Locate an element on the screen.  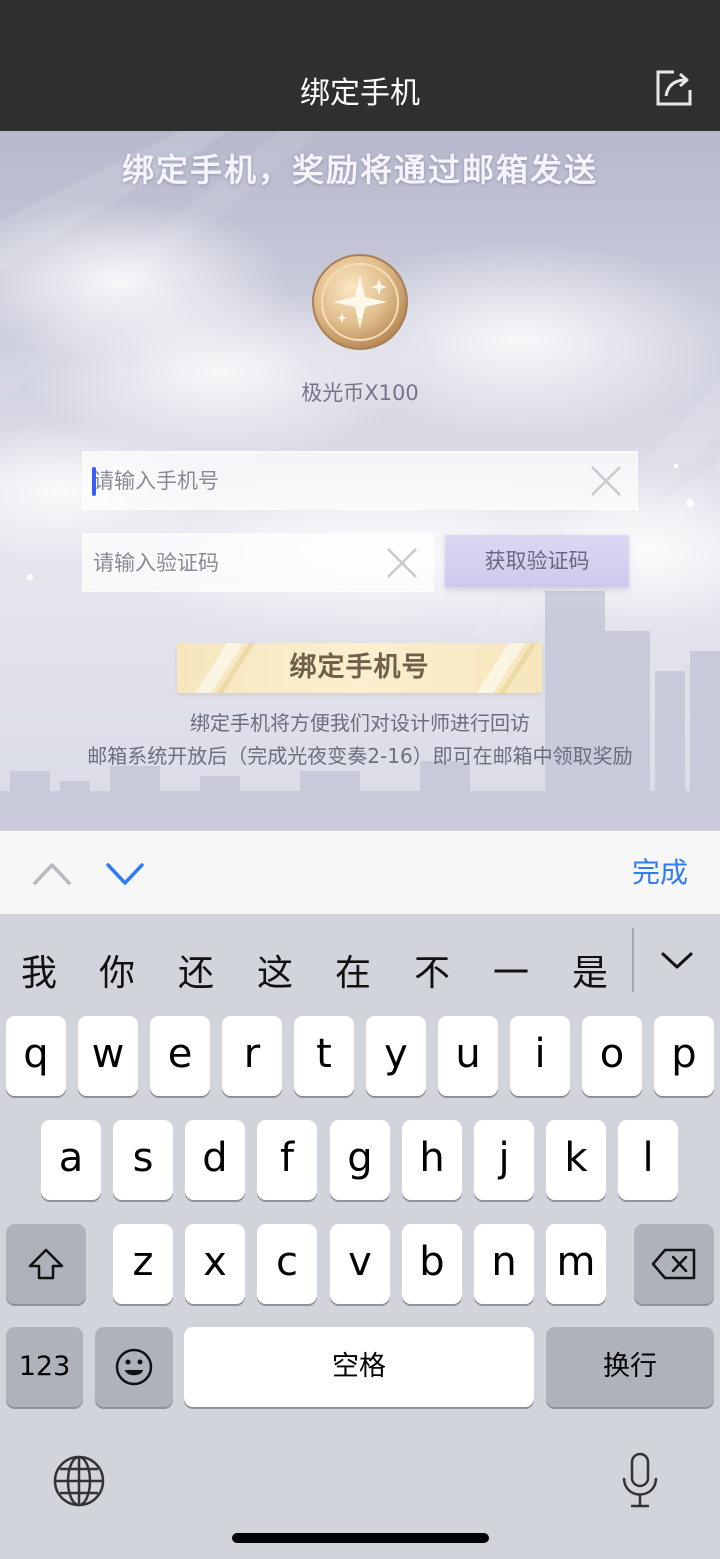
key-g: g is located at coordinates (360, 1160).